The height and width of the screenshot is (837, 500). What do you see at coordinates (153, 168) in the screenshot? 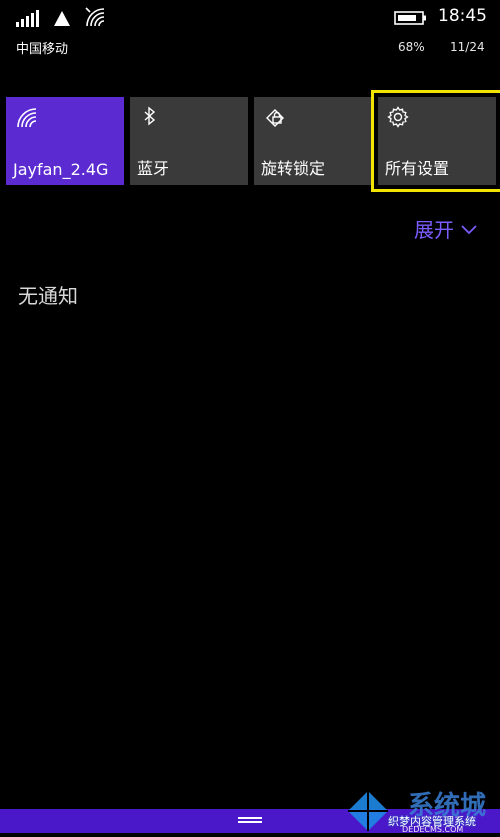
I see `tile-label: 蓝牙` at bounding box center [153, 168].